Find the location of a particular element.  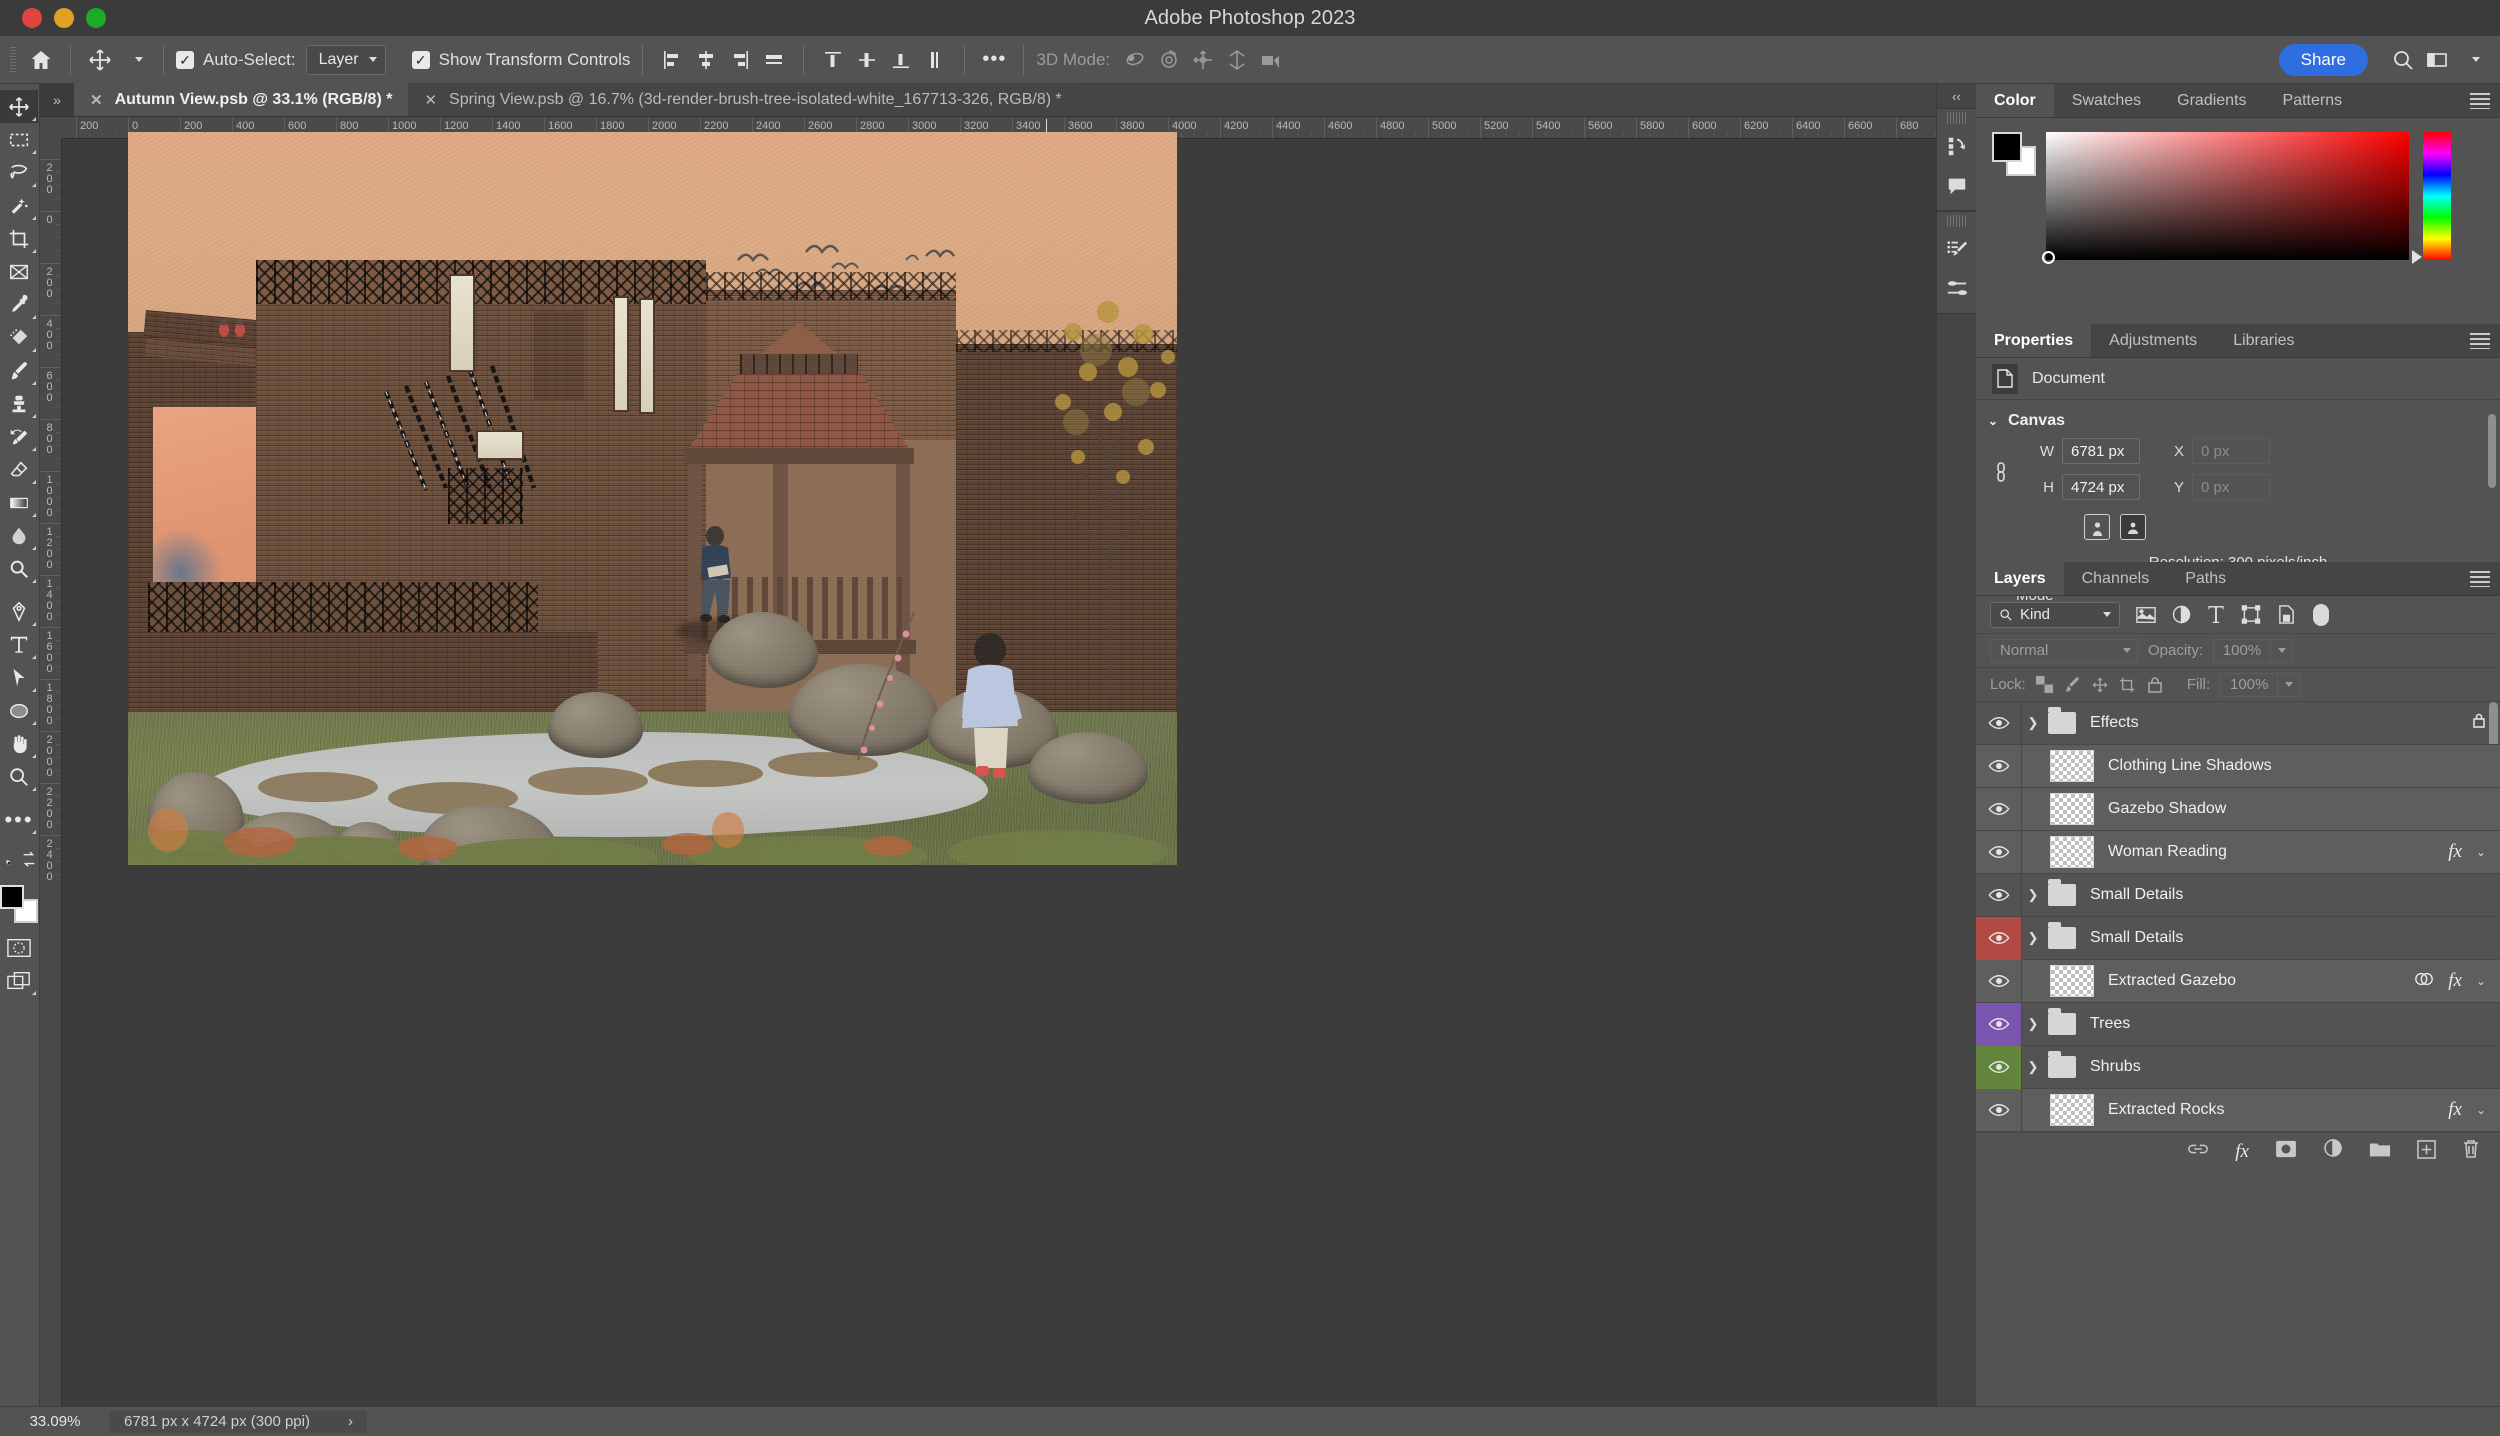

brushes-icon is located at coordinates (1956, 289).